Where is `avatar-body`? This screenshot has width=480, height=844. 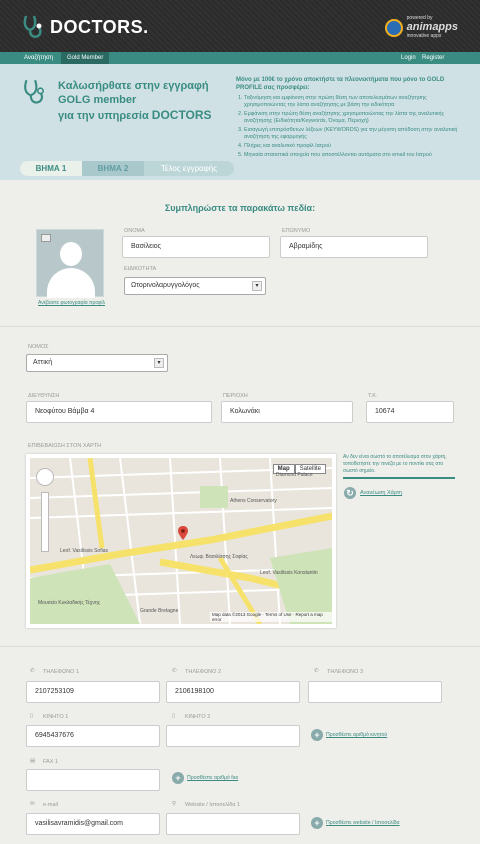
avatar-body is located at coordinates (71, 283).